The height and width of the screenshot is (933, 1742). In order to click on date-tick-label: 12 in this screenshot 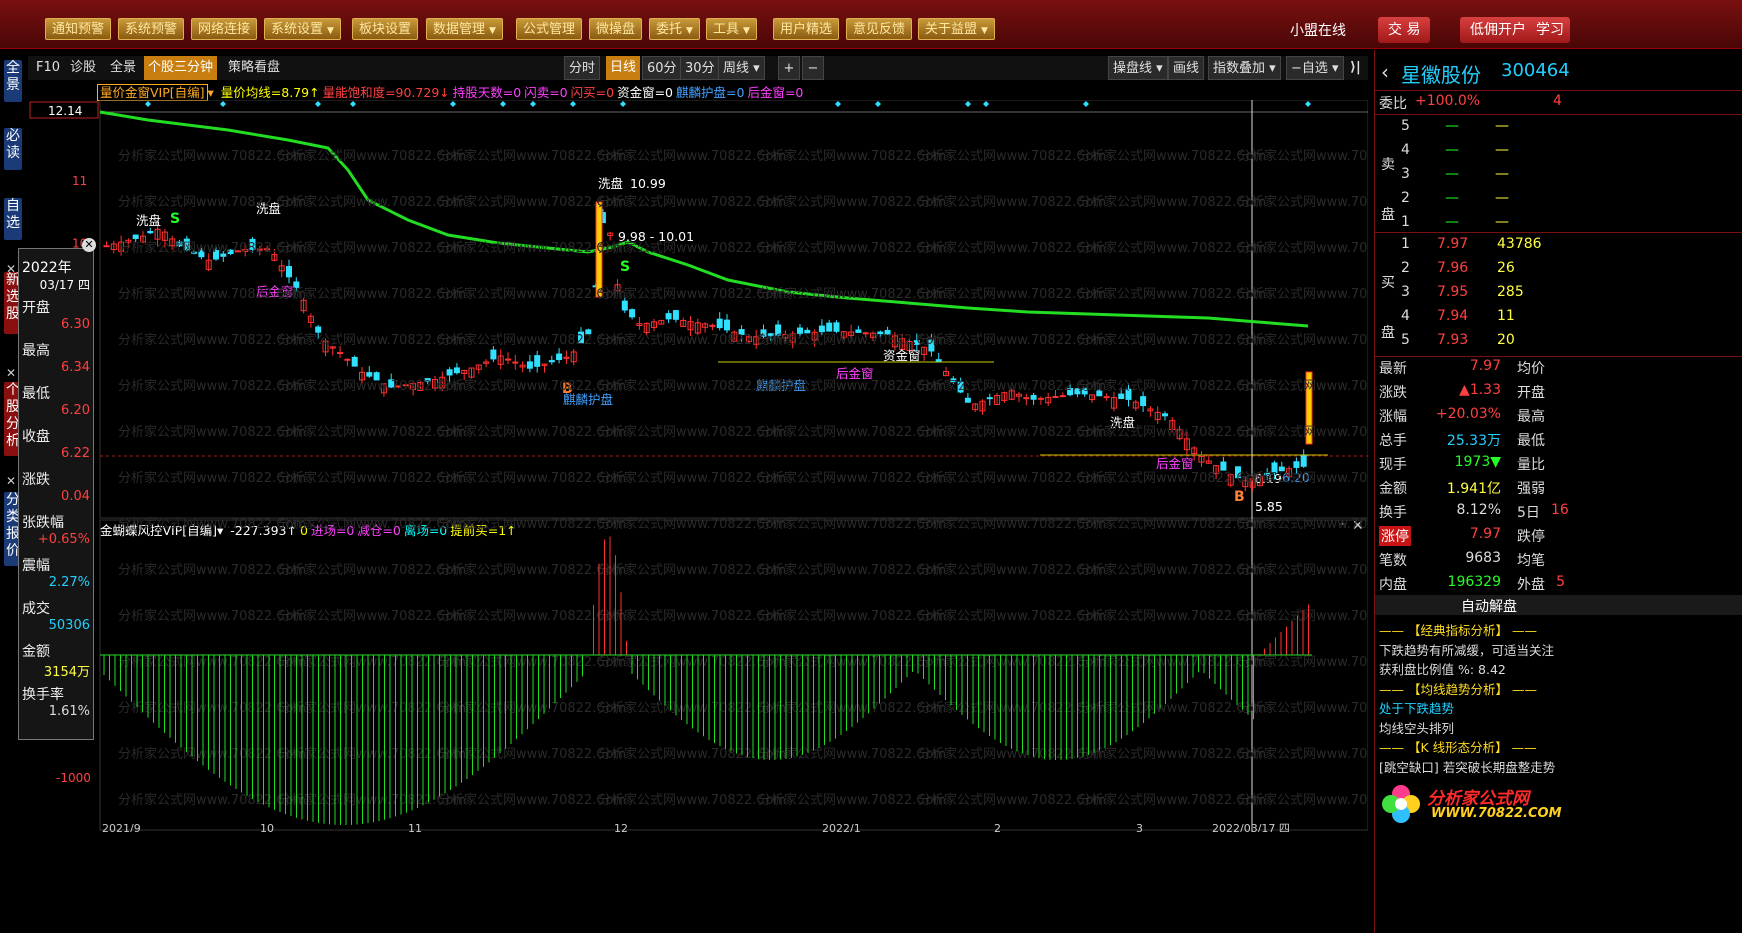, I will do `click(621, 827)`.